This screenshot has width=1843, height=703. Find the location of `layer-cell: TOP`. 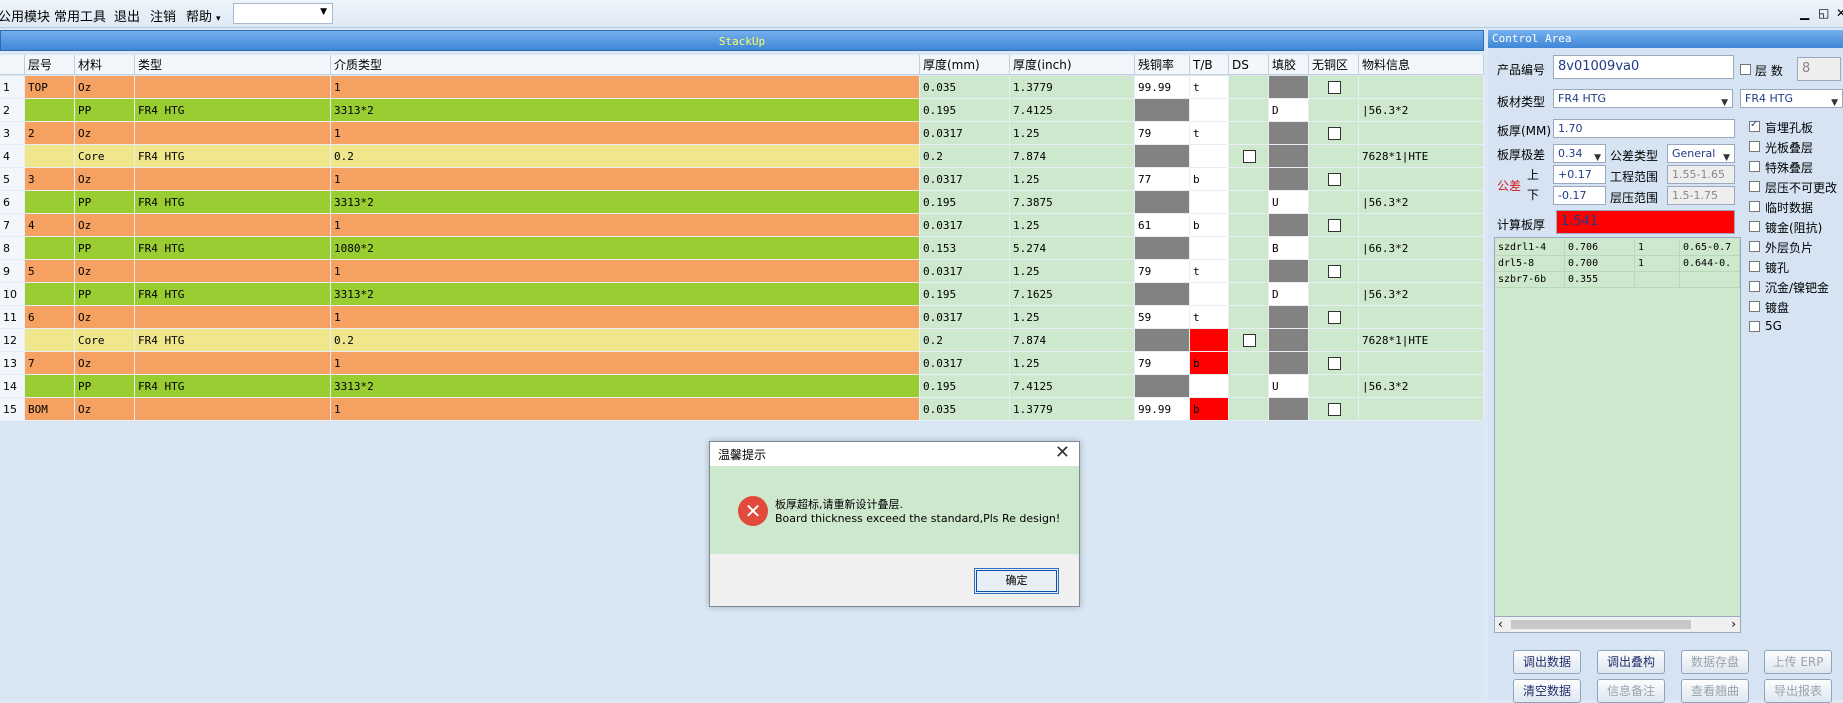

layer-cell: TOP is located at coordinates (50, 87).